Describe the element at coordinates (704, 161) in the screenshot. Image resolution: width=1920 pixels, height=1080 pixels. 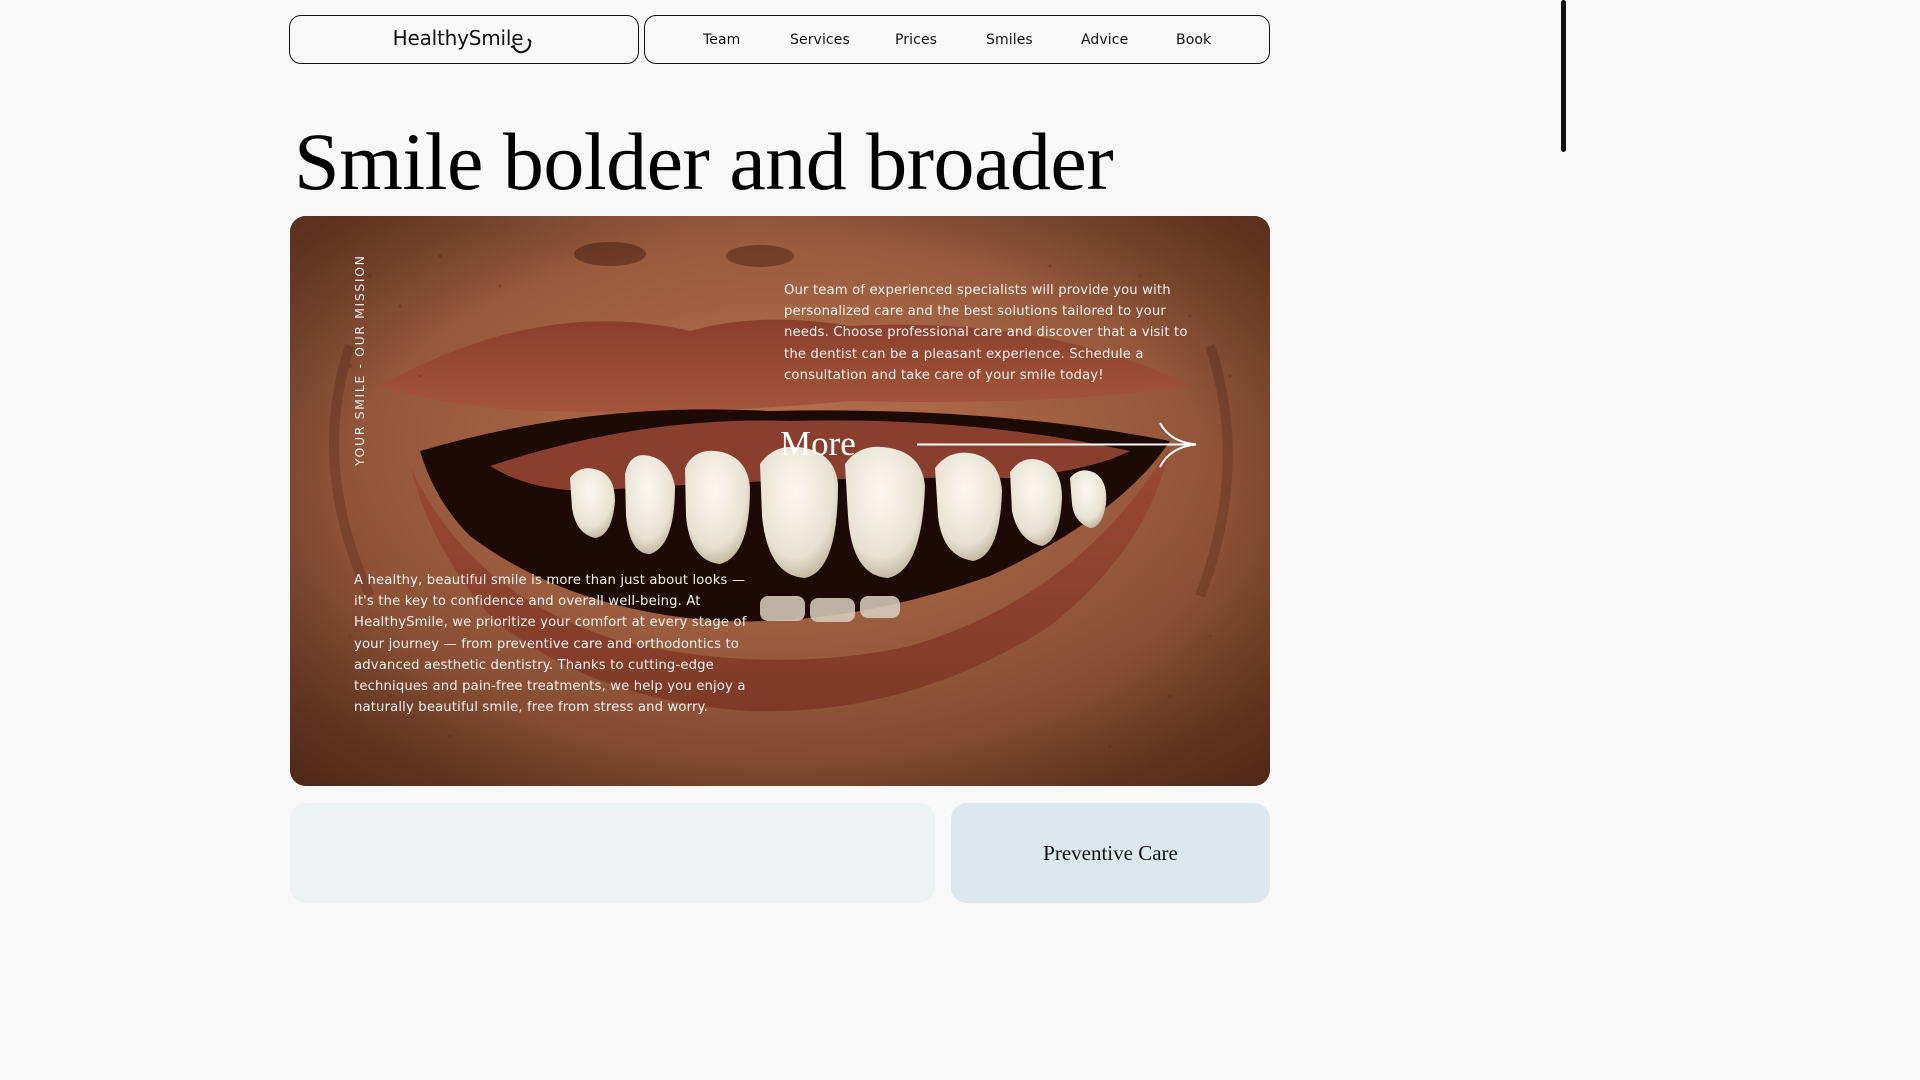
I see `hero-title: Smile bolder and broader` at that location.